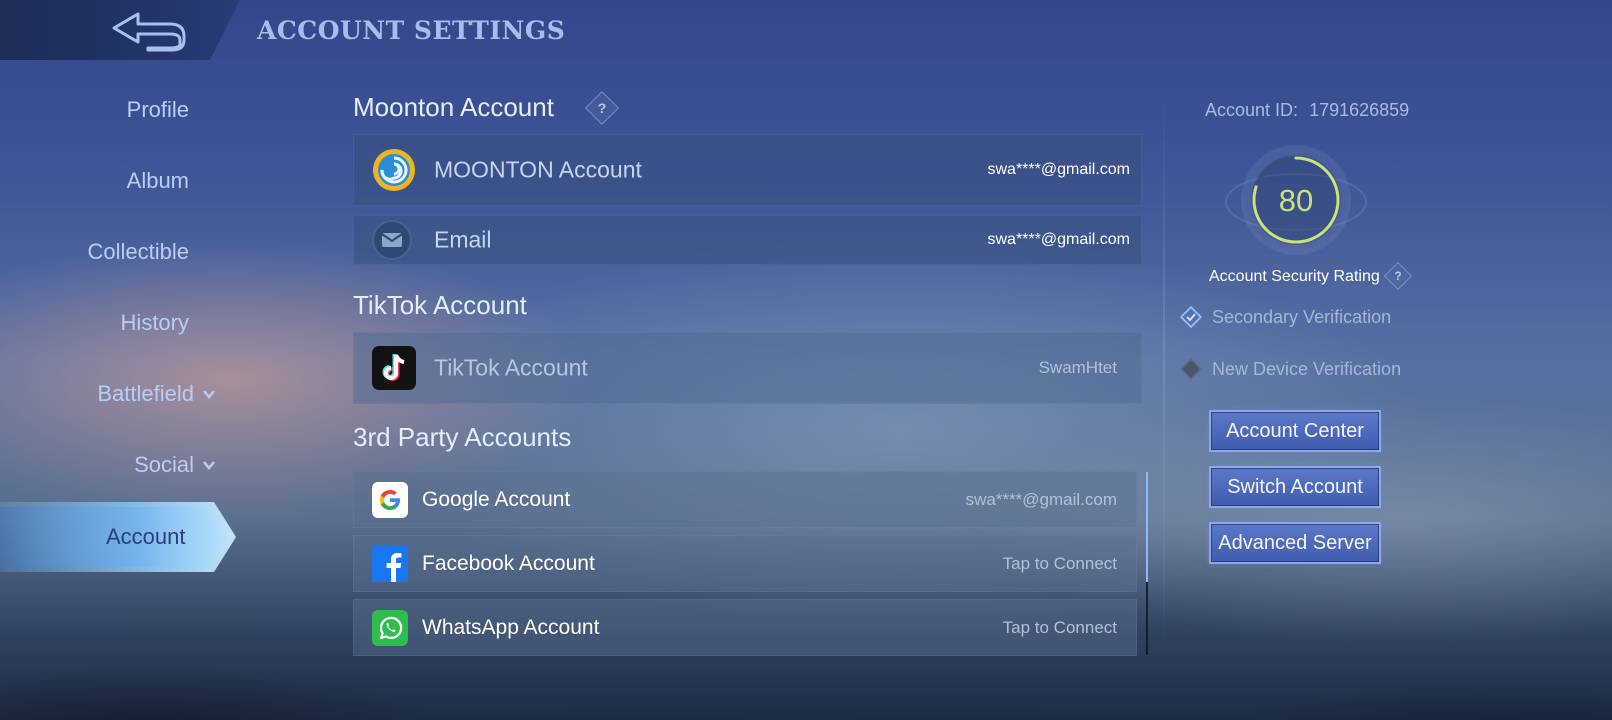 This screenshot has height=720, width=1612. I want to click on row-label: Google Account, so click(496, 499).